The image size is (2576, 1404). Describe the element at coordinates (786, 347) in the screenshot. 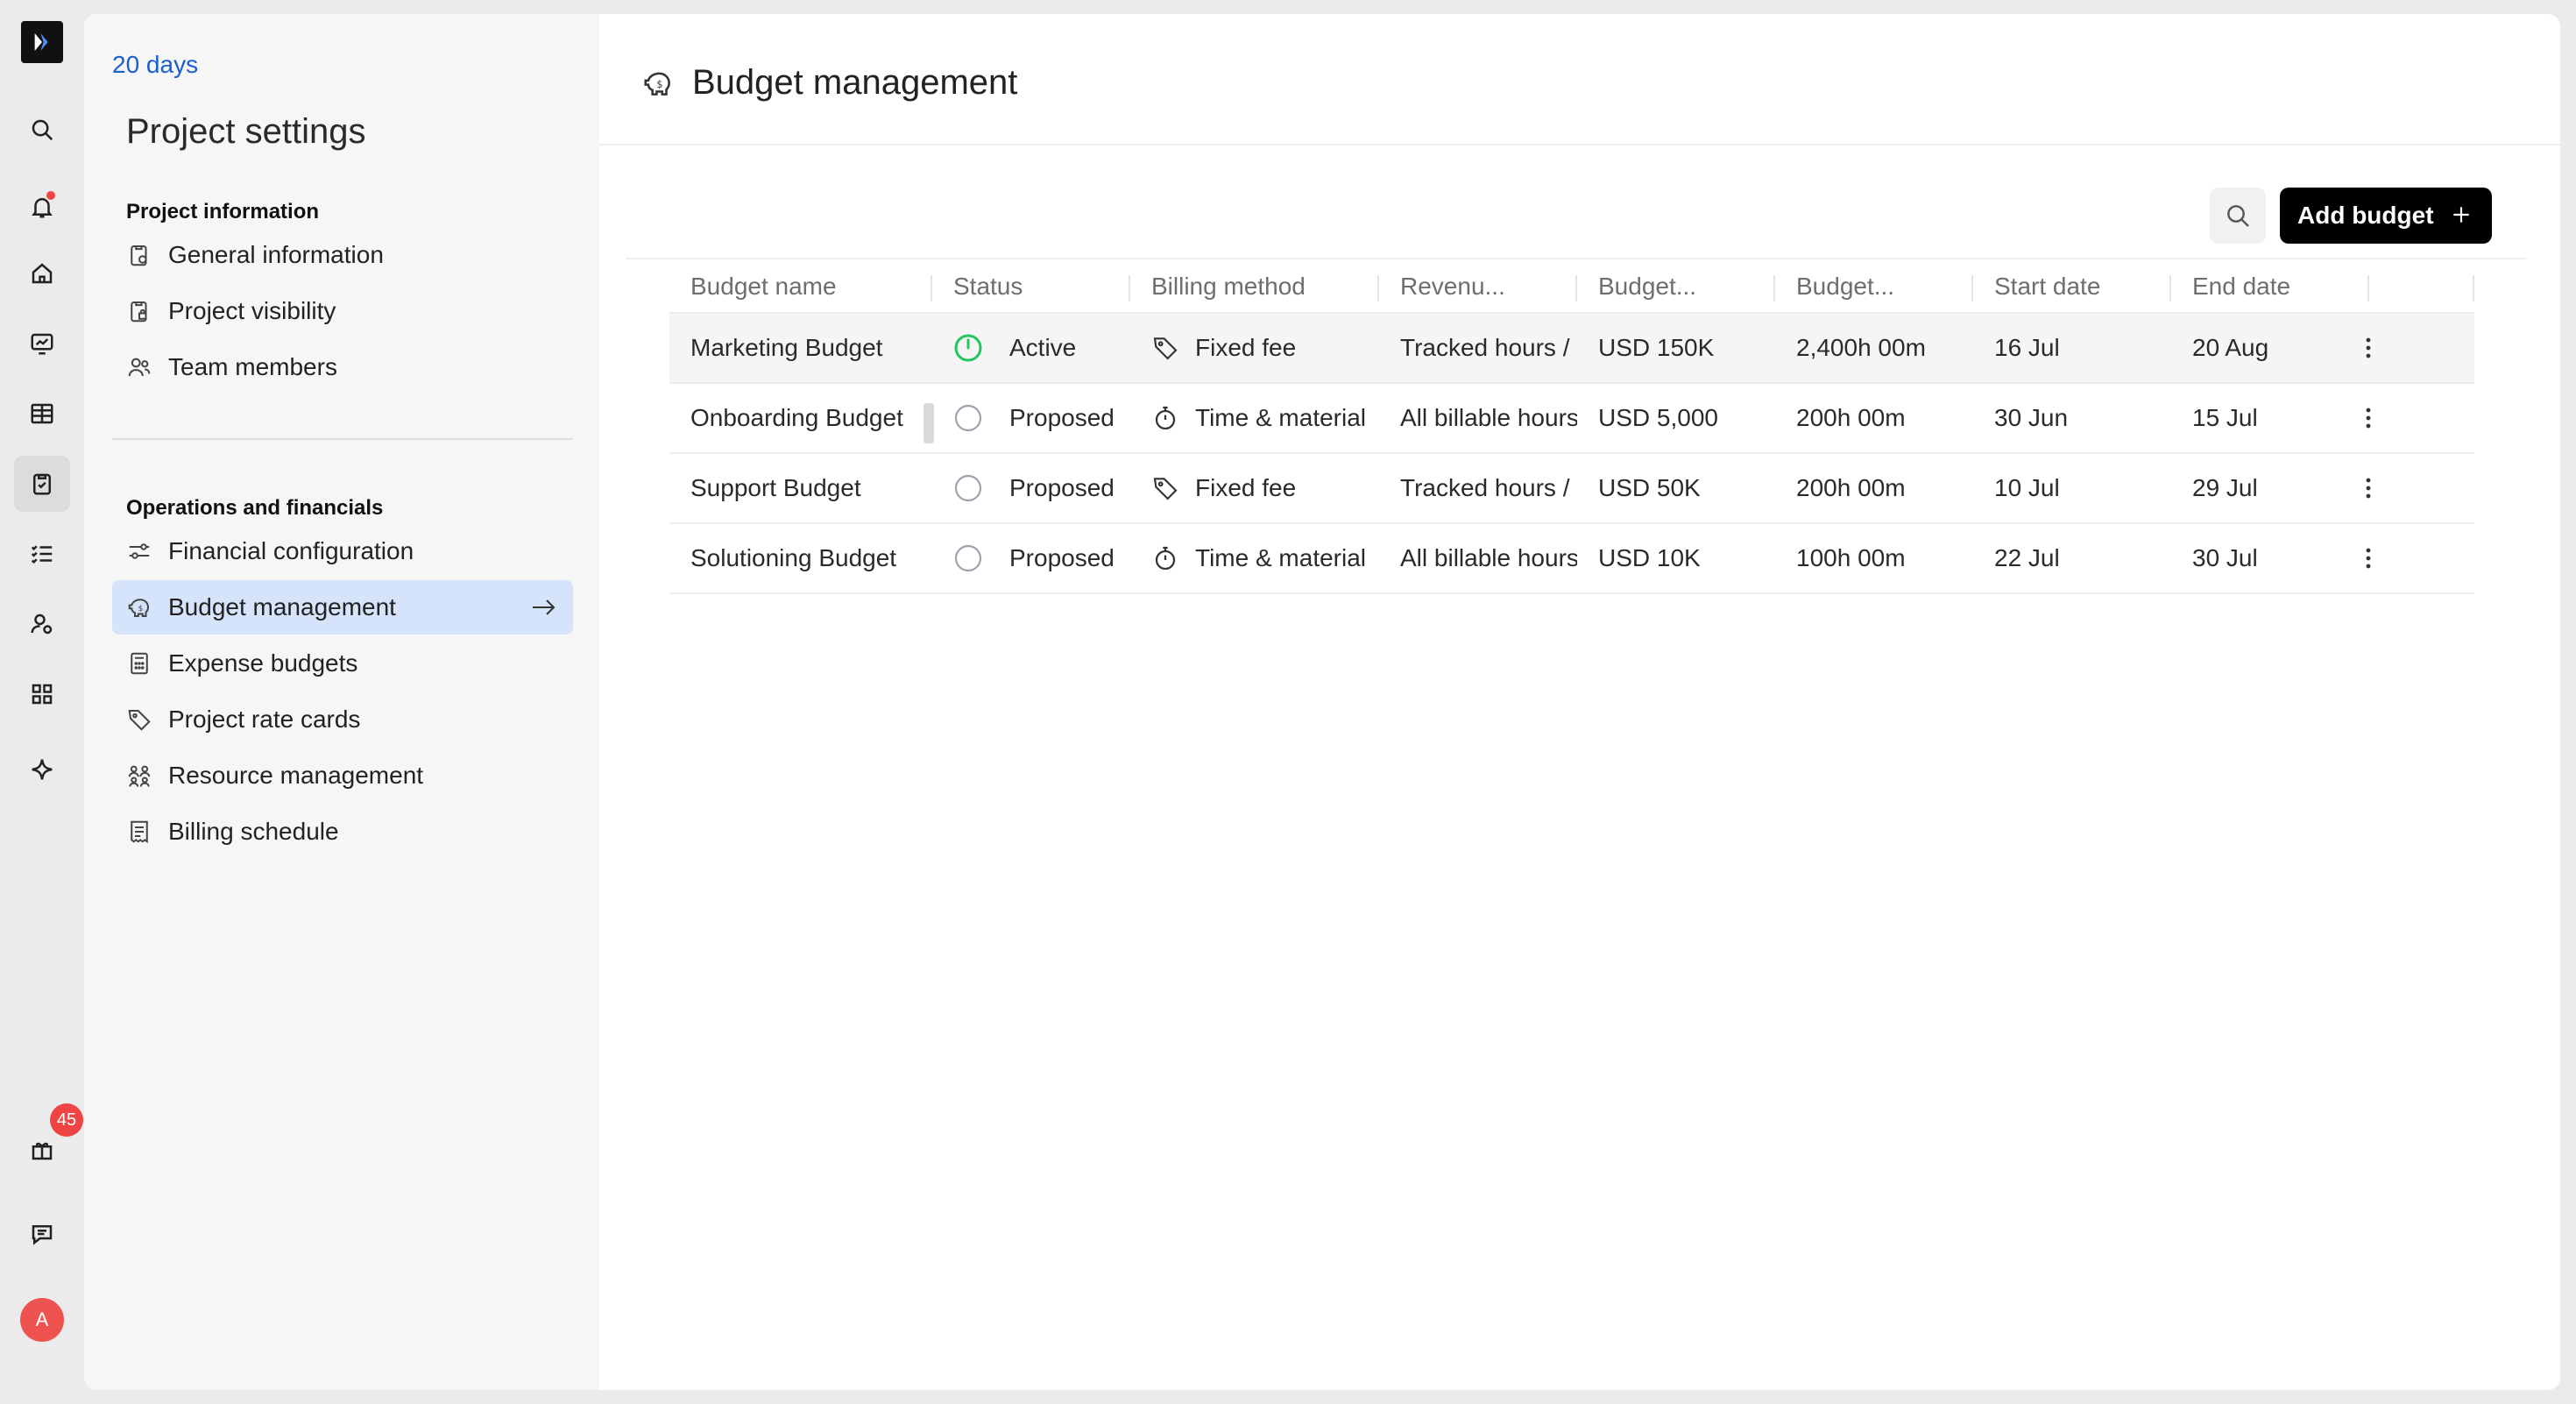

I see `budget-name-cell: Marketing Budget` at that location.